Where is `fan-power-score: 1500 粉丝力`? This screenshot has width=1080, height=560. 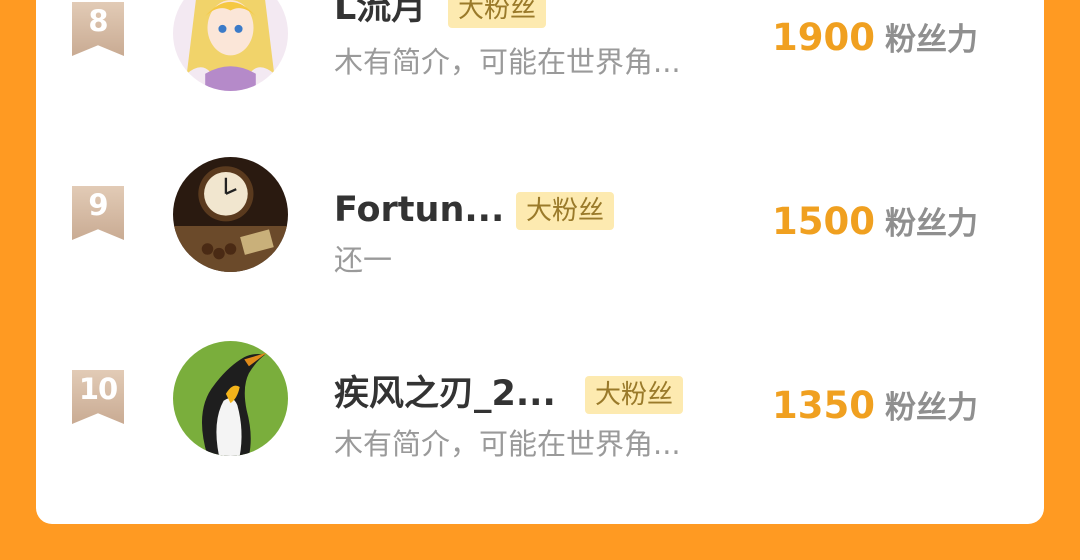 fan-power-score: 1500 粉丝力 is located at coordinates (875, 225).